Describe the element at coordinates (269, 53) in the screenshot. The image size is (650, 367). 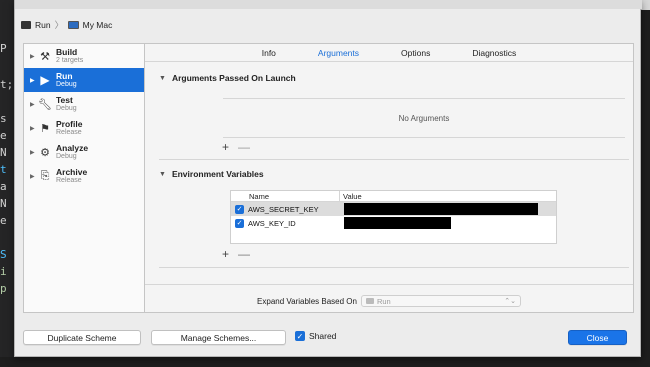
I see `tab-info: Info` at that location.